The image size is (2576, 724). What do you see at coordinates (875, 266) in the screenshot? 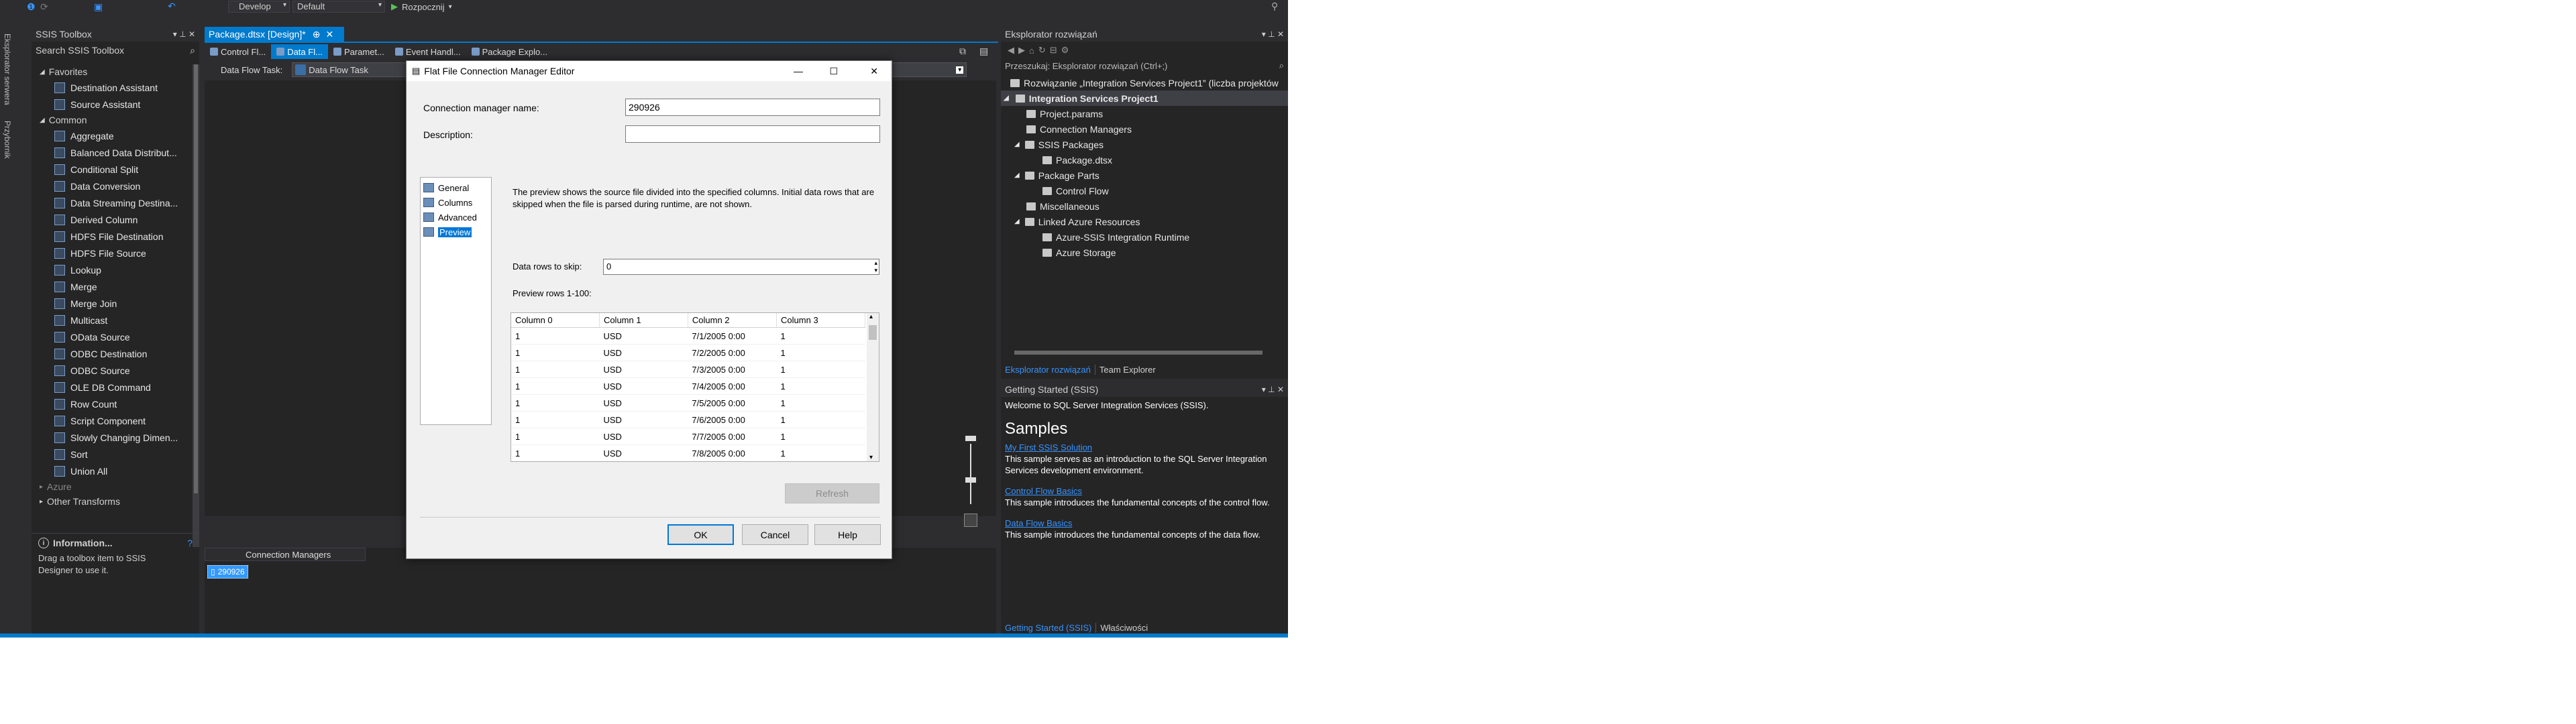
I see `spinner-arrows-icon: ▴ ▾` at bounding box center [875, 266].